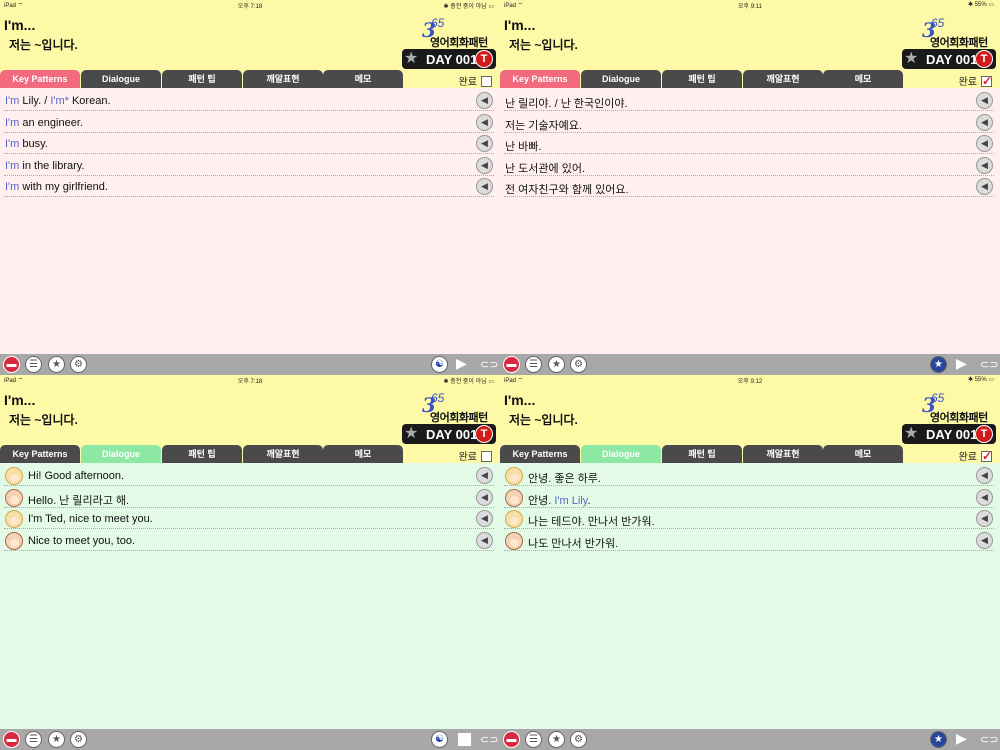 This screenshot has height=750, width=1000. What do you see at coordinates (749, 475) in the screenshot?
I see `list-item: 안녕. 좋은 하루. ◀` at bounding box center [749, 475].